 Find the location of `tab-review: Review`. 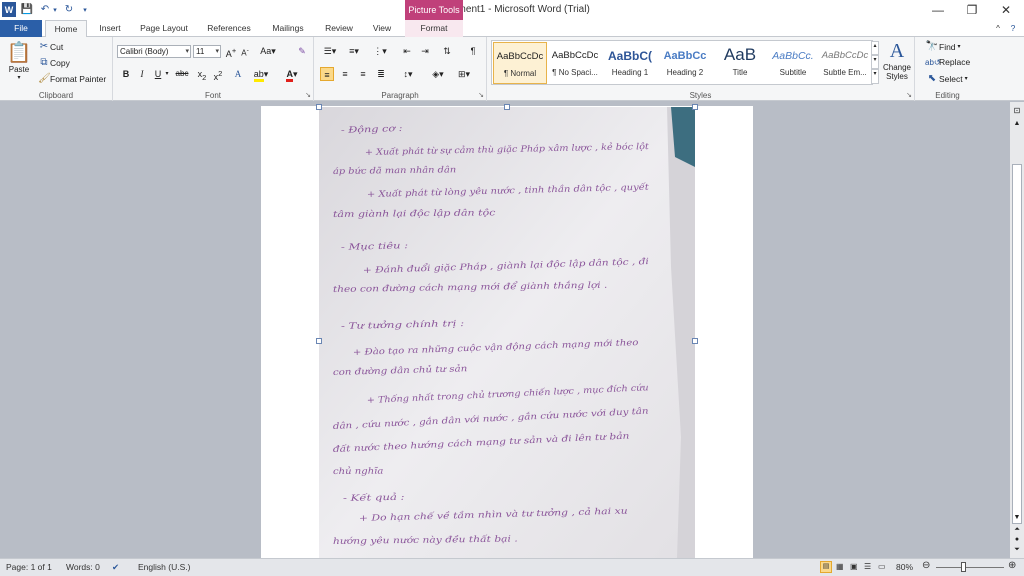

tab-review: Review is located at coordinates (339, 28).